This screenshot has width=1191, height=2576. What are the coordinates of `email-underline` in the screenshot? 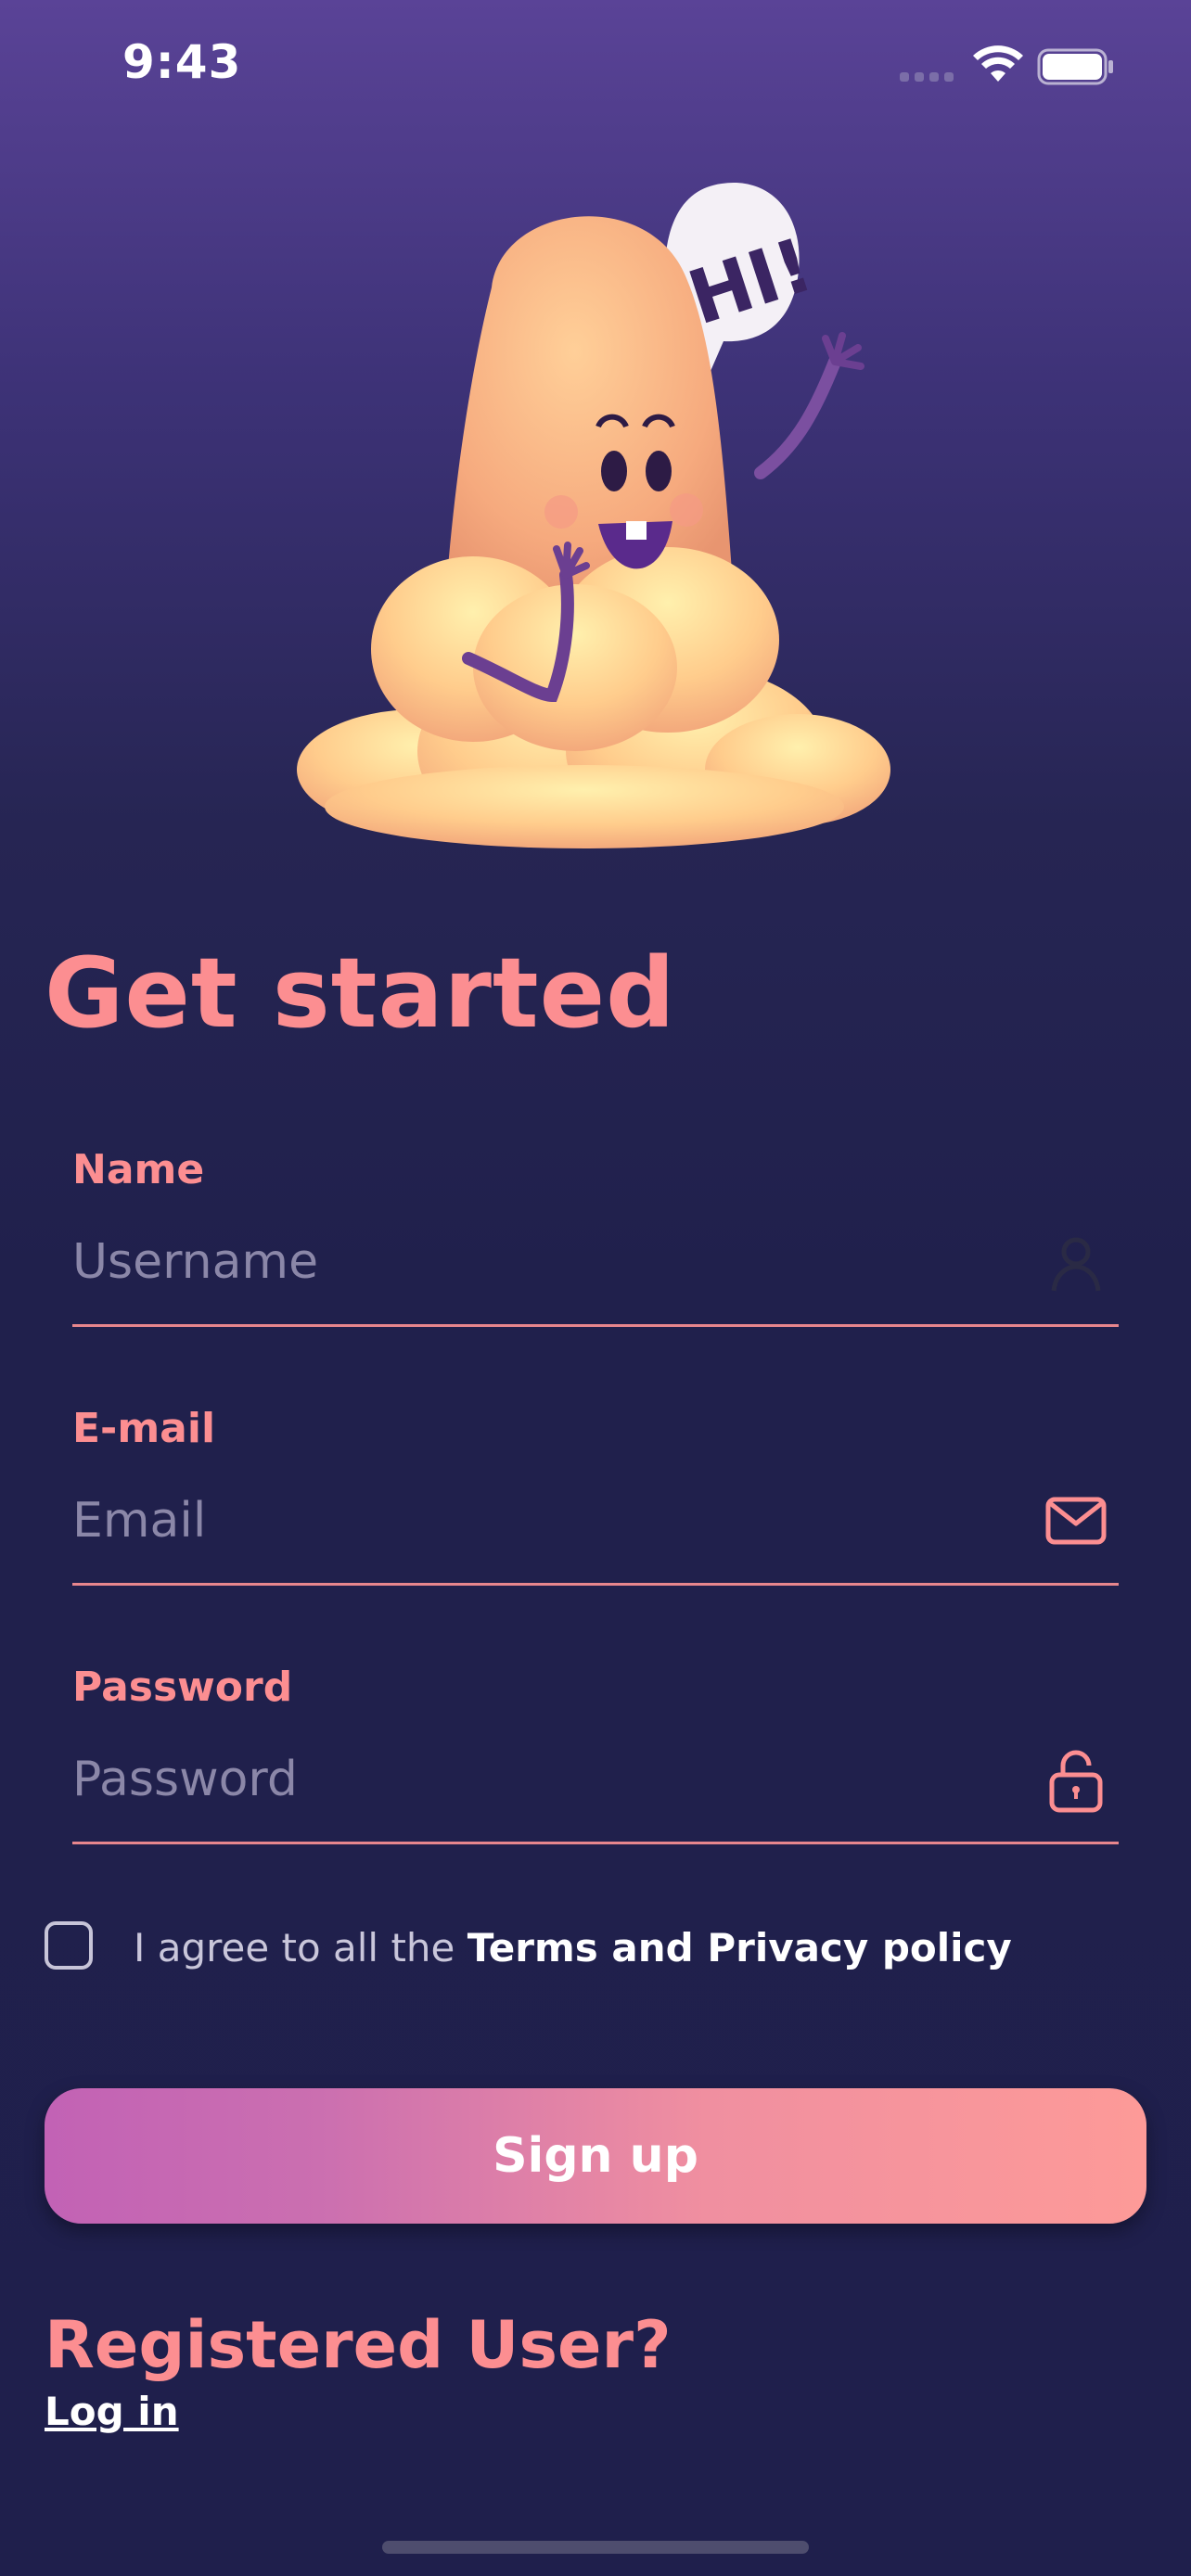 It's located at (595, 1585).